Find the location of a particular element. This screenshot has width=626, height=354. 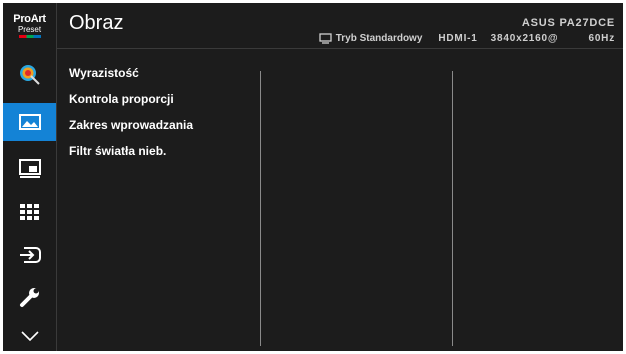

logo-line1: ProArt is located at coordinates (29, 18).